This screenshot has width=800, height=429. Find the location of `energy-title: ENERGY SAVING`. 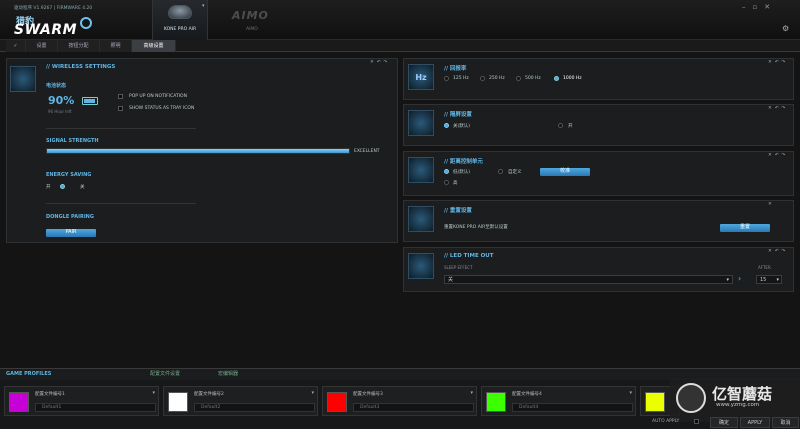

energy-title: ENERGY SAVING is located at coordinates (69, 175).